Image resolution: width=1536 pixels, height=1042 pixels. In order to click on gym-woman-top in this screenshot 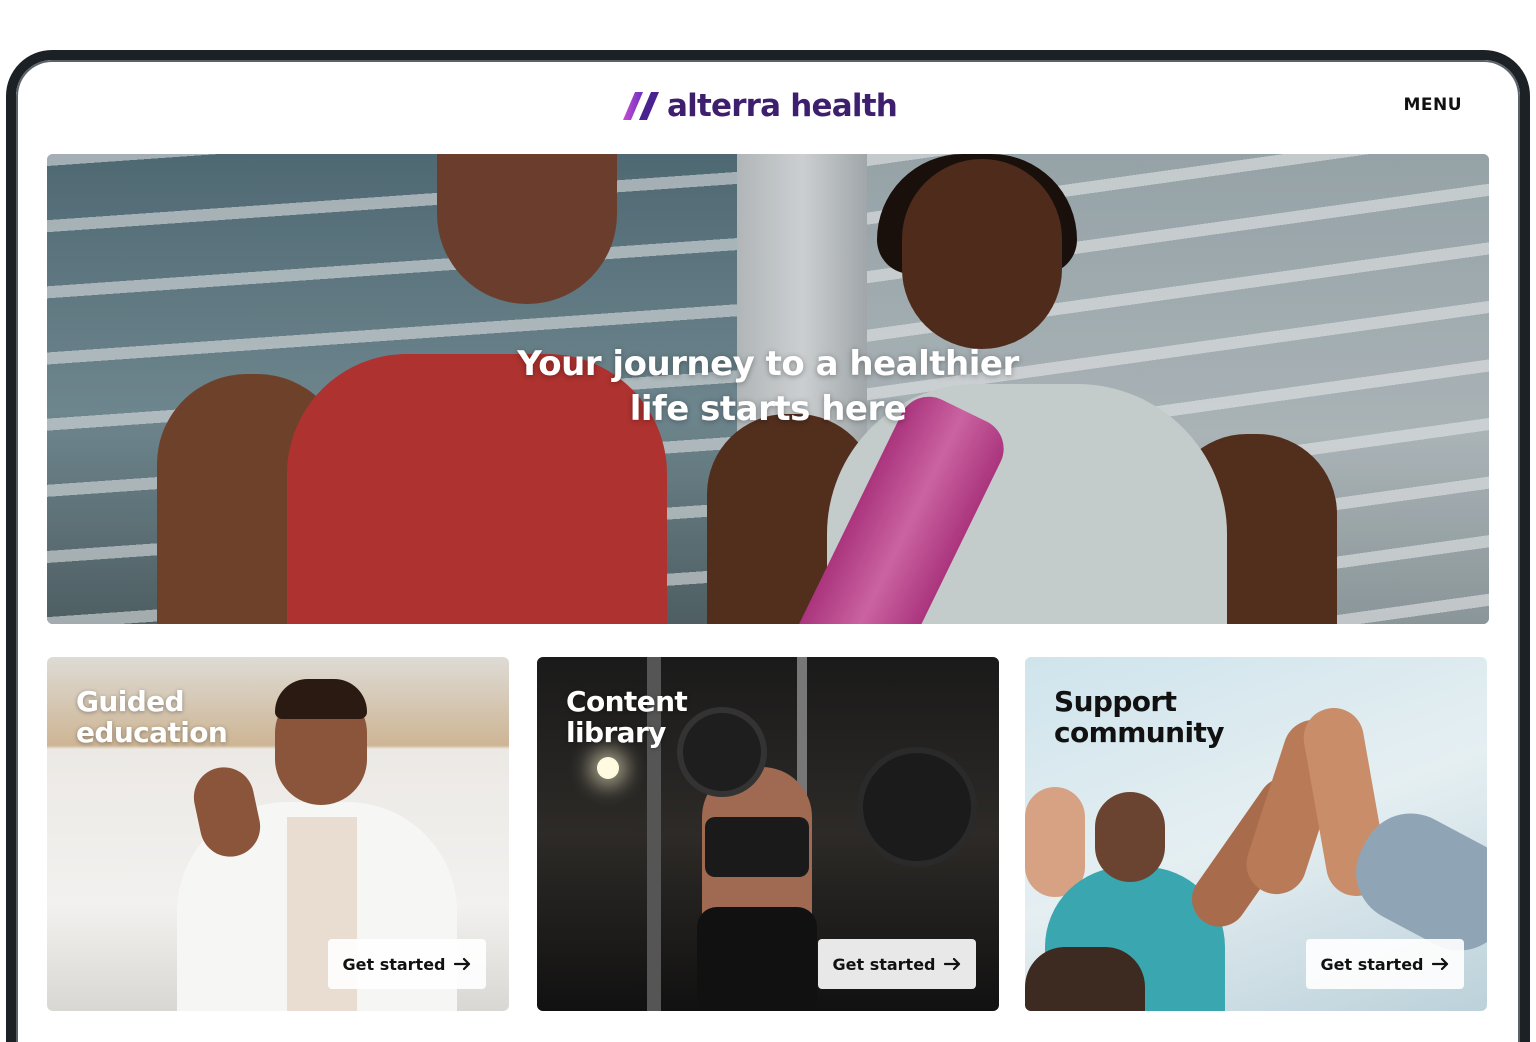, I will do `click(757, 847)`.